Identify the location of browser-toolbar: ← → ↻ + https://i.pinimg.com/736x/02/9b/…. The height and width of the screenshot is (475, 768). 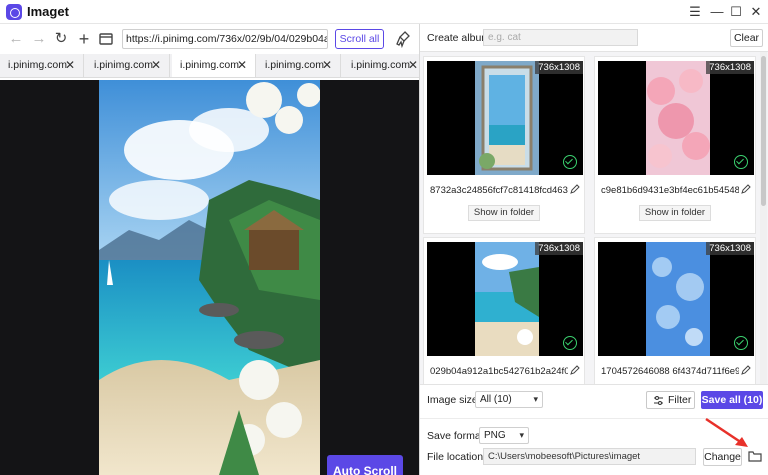
(209, 39).